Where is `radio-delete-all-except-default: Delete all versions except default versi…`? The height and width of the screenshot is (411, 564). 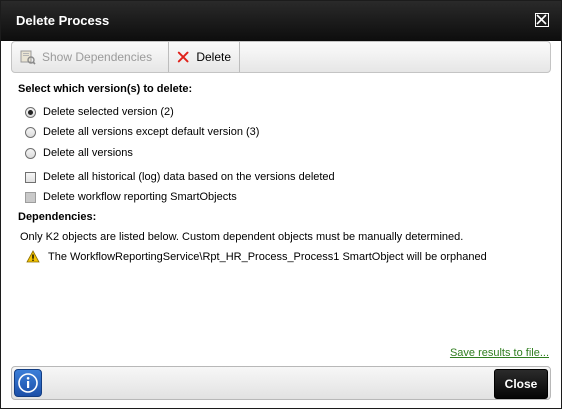 radio-delete-all-except-default: Delete all versions except default versi… is located at coordinates (142, 132).